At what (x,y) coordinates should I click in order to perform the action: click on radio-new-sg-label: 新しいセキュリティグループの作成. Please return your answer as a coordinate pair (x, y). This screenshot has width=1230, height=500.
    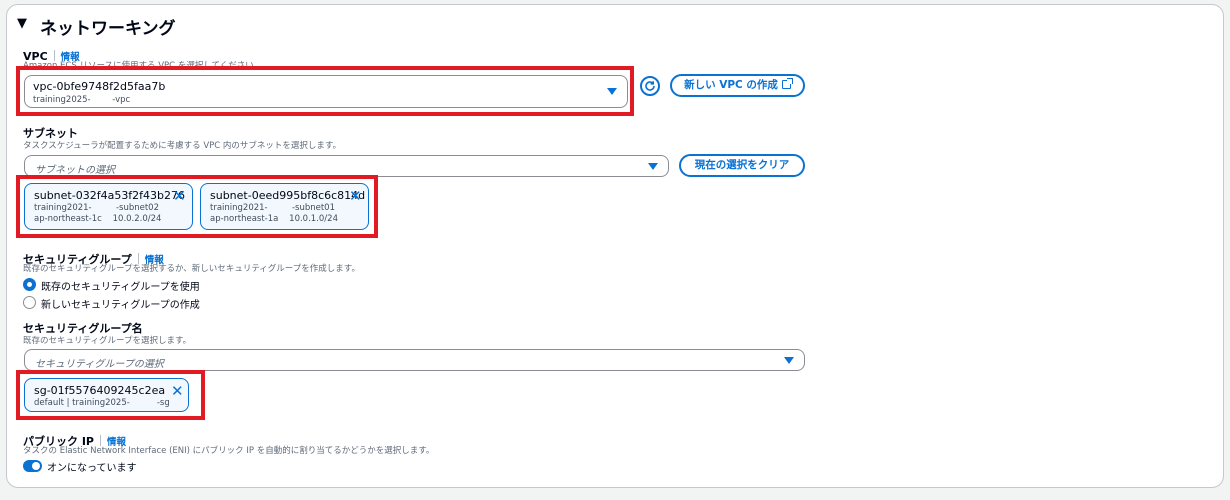
    Looking at the image, I should click on (120, 303).